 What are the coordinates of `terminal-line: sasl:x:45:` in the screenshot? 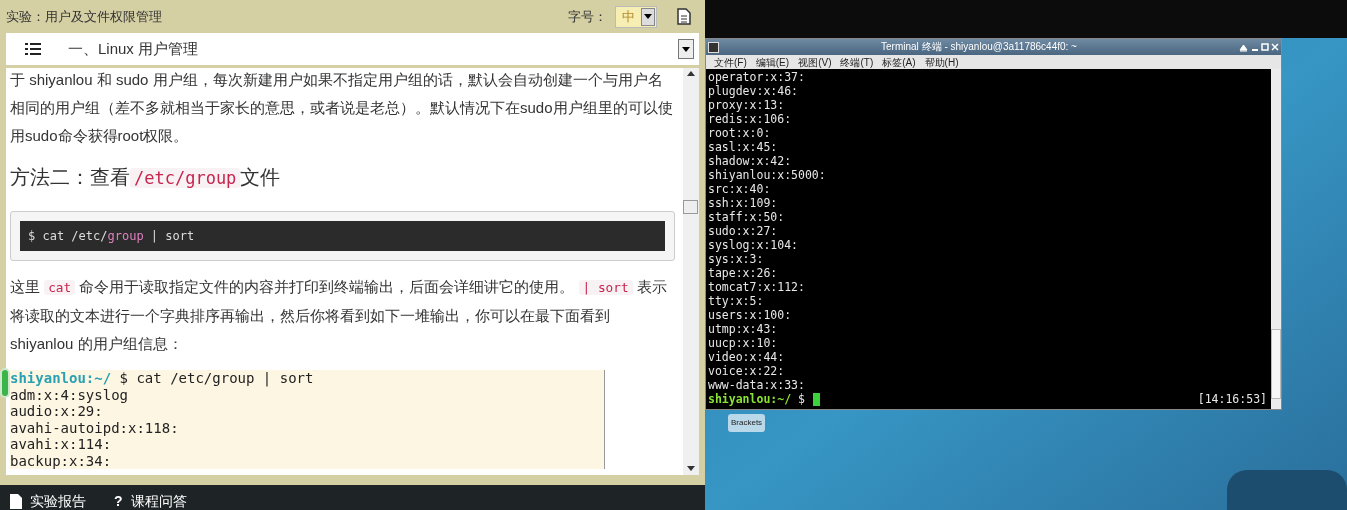 It's located at (743, 147).